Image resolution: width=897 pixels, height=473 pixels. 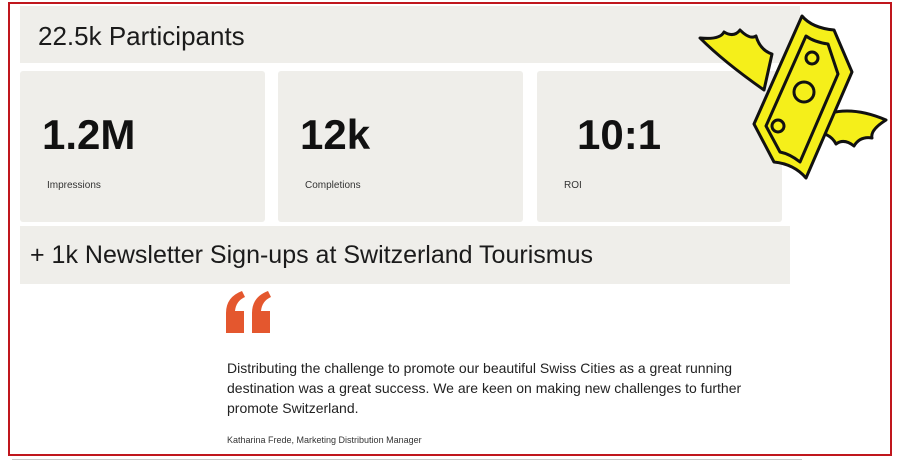 I want to click on flying-money-icon, so click(x=793, y=97).